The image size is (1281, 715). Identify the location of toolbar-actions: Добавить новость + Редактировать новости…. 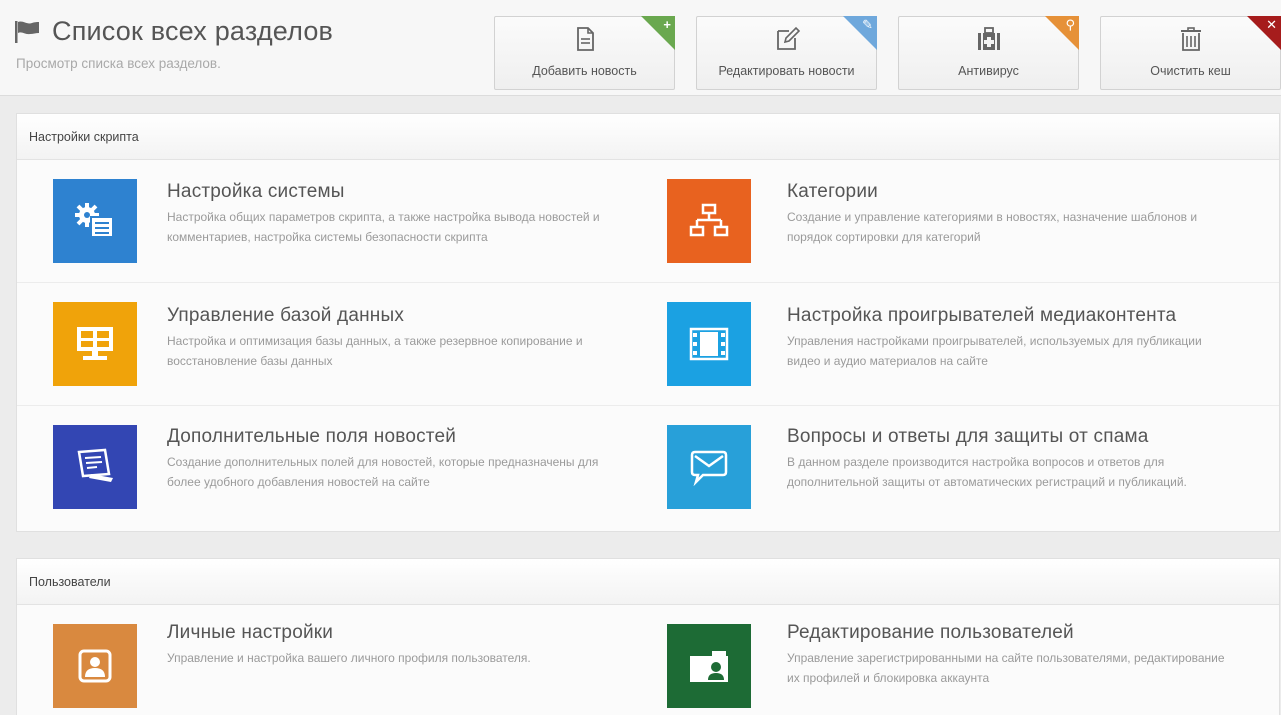
(887, 53).